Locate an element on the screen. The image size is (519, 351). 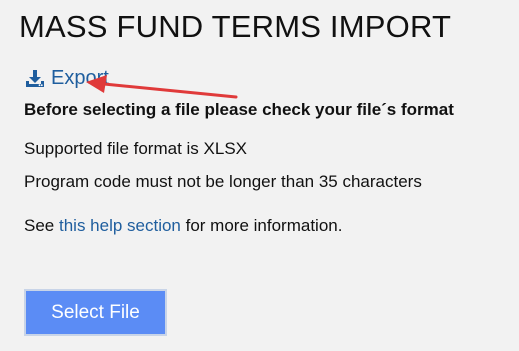
help-suffix: for more information. is located at coordinates (261, 225).